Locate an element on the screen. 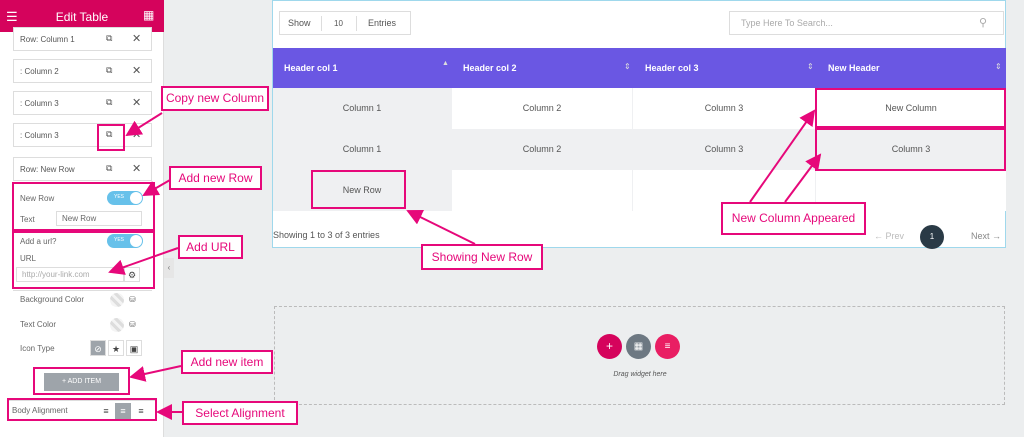 The image size is (1024, 437). drop-zone-text: Drag widget here is located at coordinates (640, 374).